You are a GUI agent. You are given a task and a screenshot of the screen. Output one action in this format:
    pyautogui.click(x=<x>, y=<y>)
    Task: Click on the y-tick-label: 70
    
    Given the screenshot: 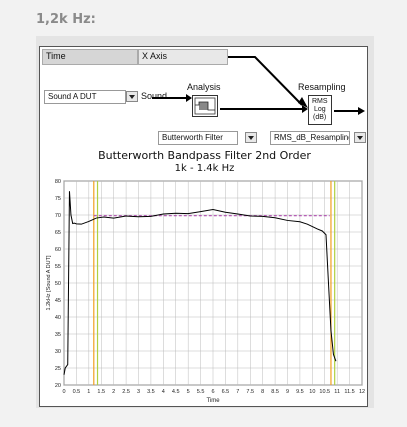 What is the action you would take?
    pyautogui.click(x=58, y=216)
    